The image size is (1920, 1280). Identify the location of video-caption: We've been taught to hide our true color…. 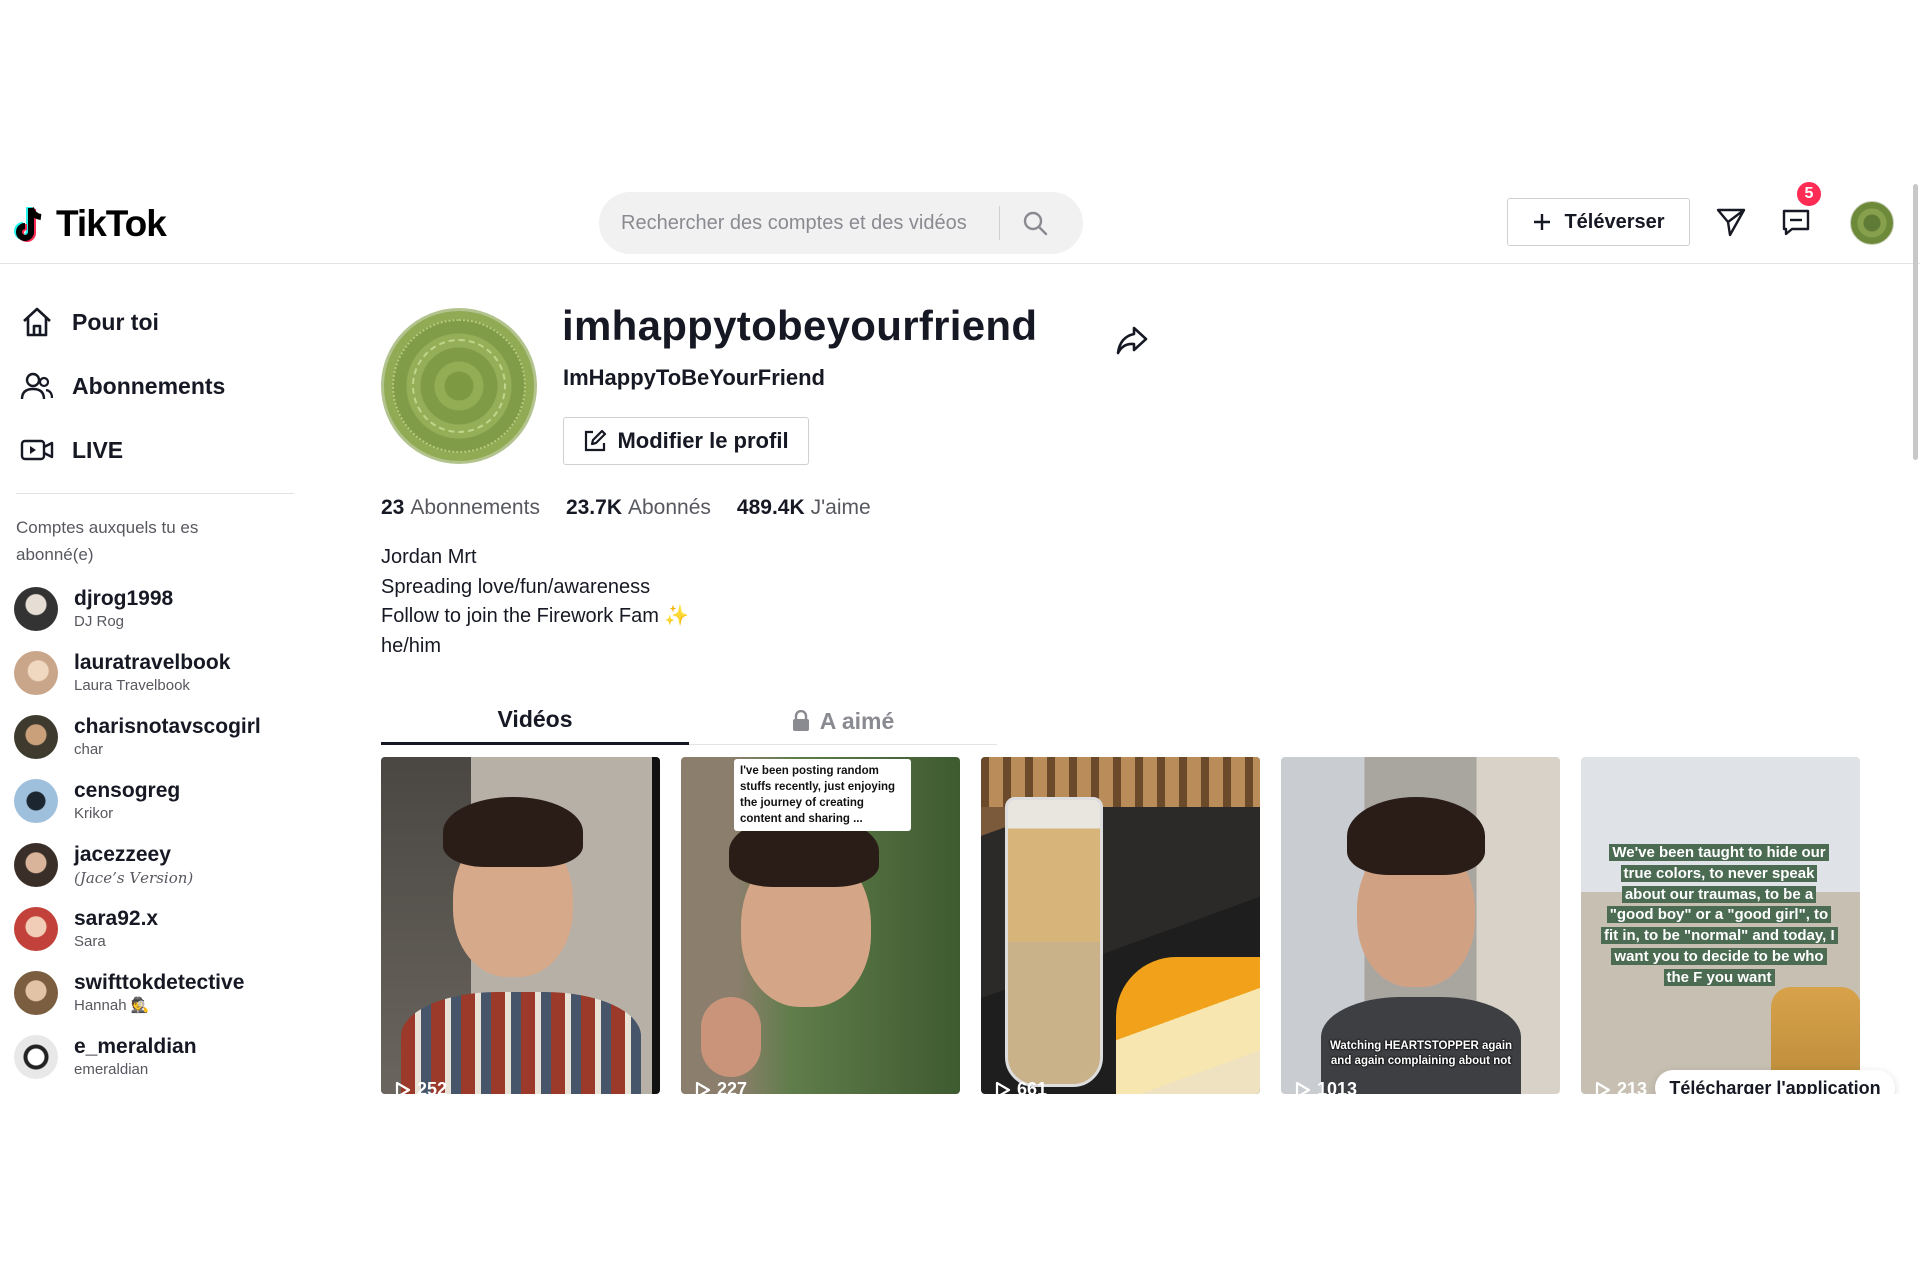
(1719, 916).